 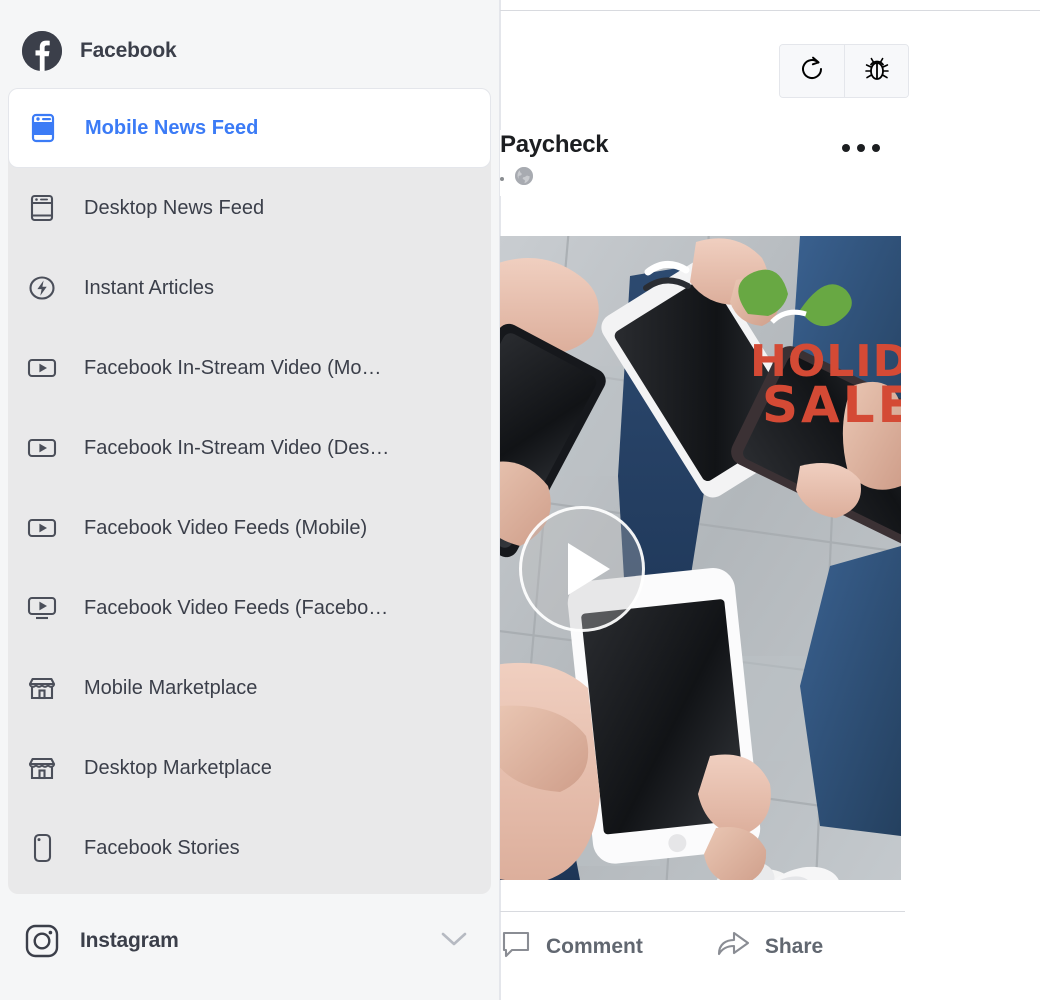 I want to click on debug-button, so click(x=876, y=71).